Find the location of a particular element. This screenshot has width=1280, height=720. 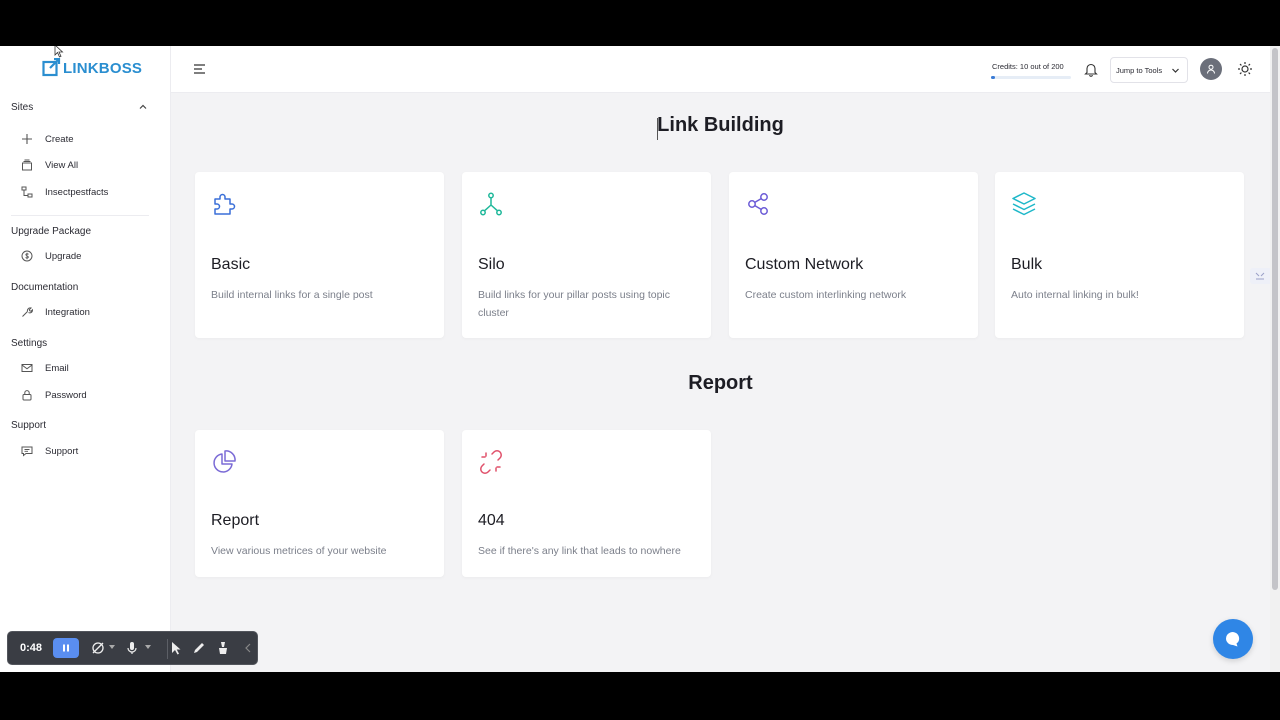

hierarchy-icon is located at coordinates (491, 204).